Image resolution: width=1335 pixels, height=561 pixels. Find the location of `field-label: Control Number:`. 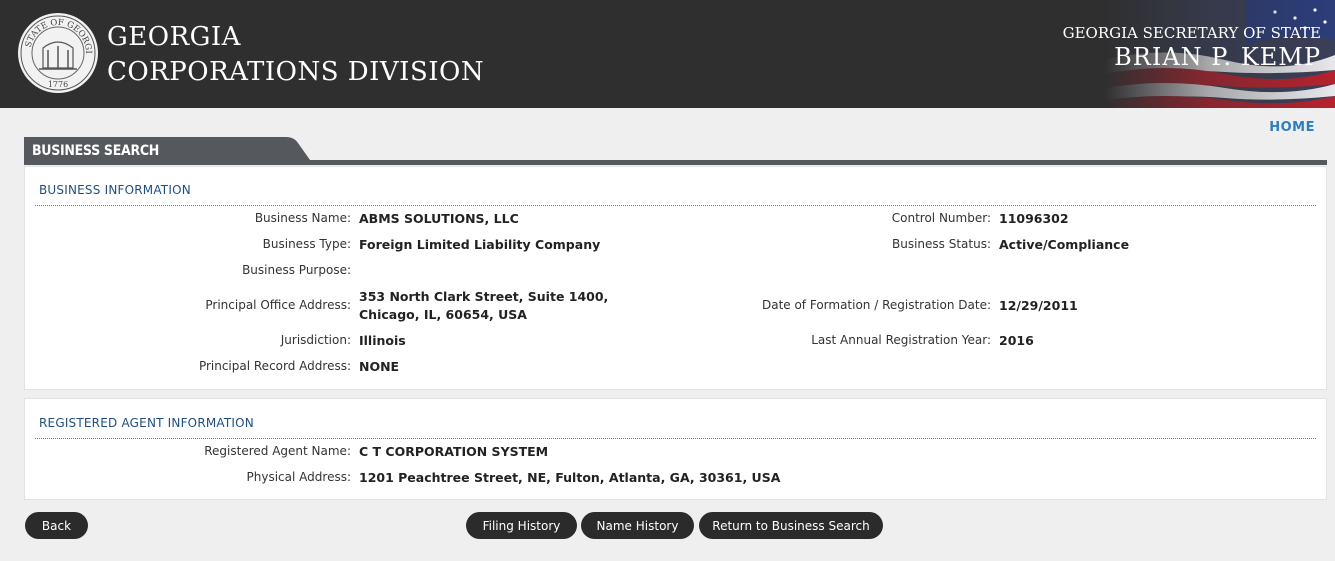

field-label: Control Number: is located at coordinates (941, 218).